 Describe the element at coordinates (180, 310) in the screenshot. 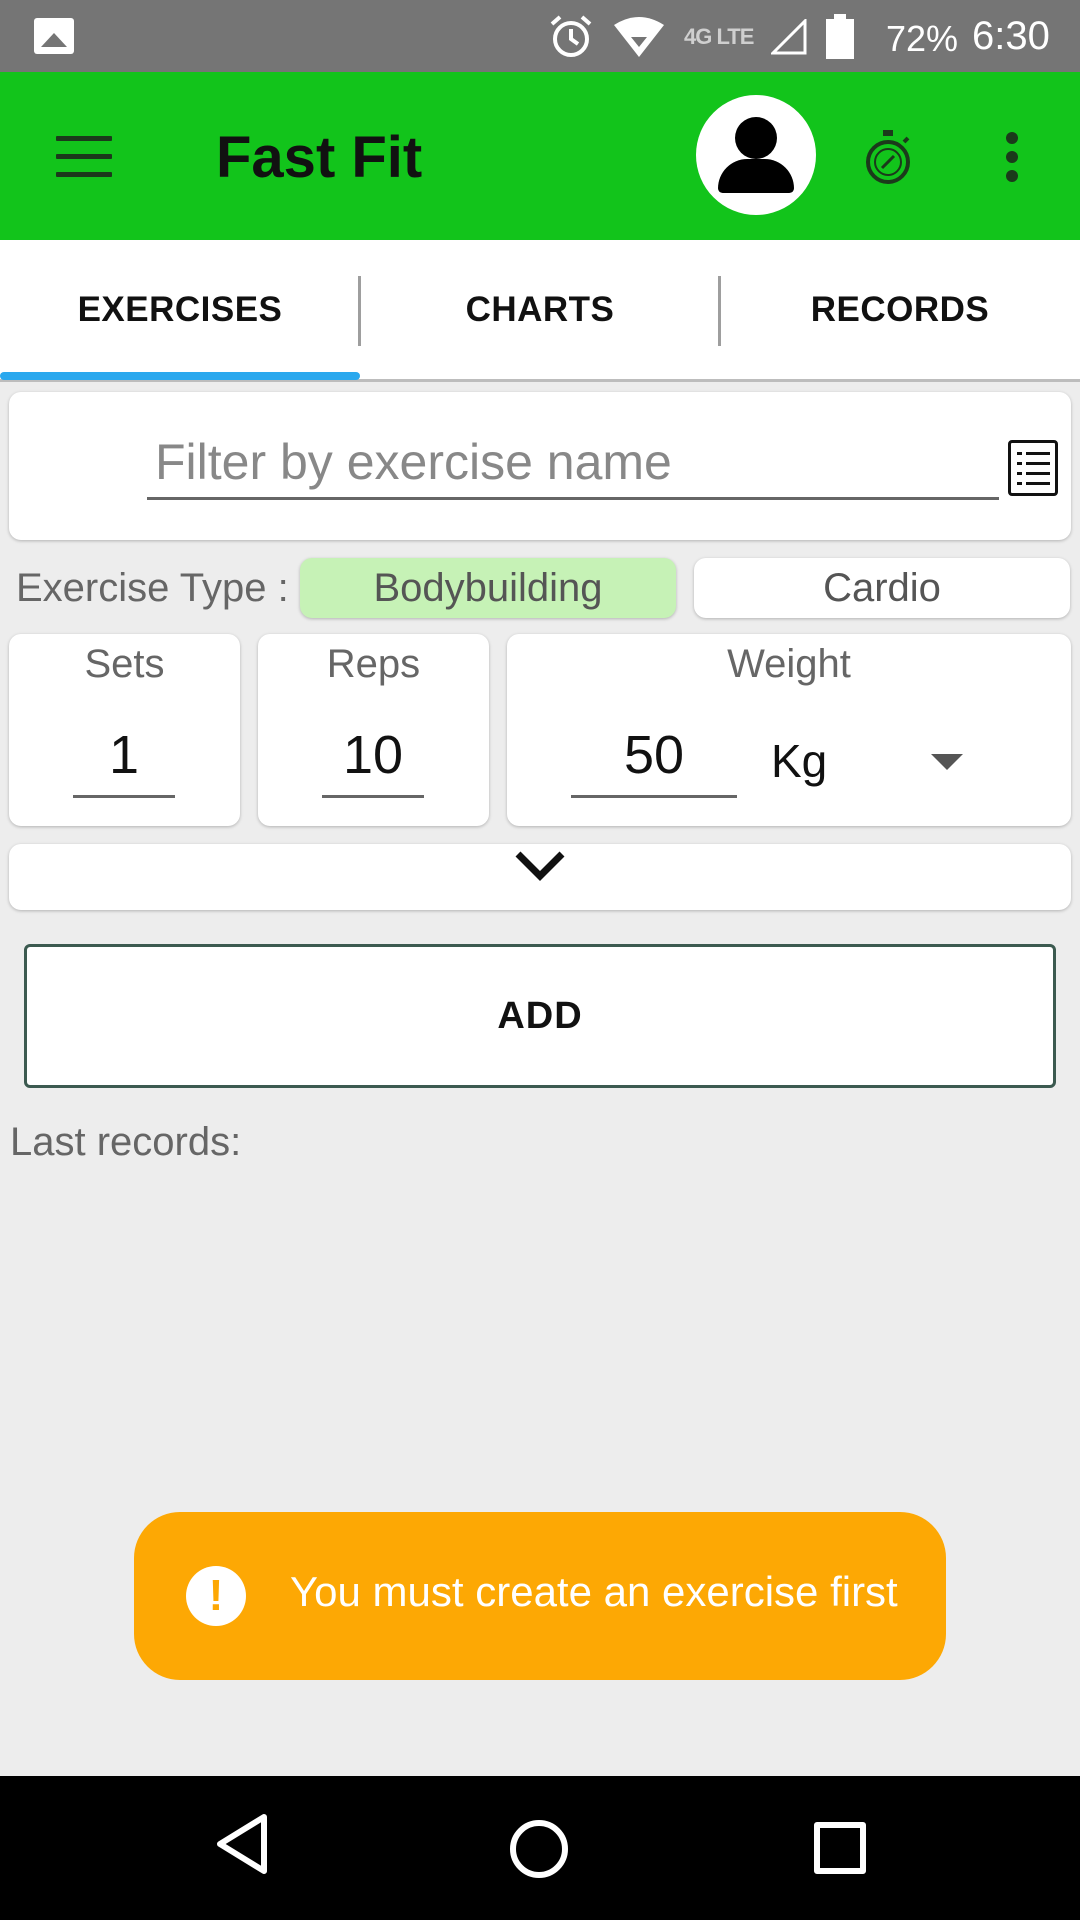

I see `tab-exercises: EXERCISES` at that location.